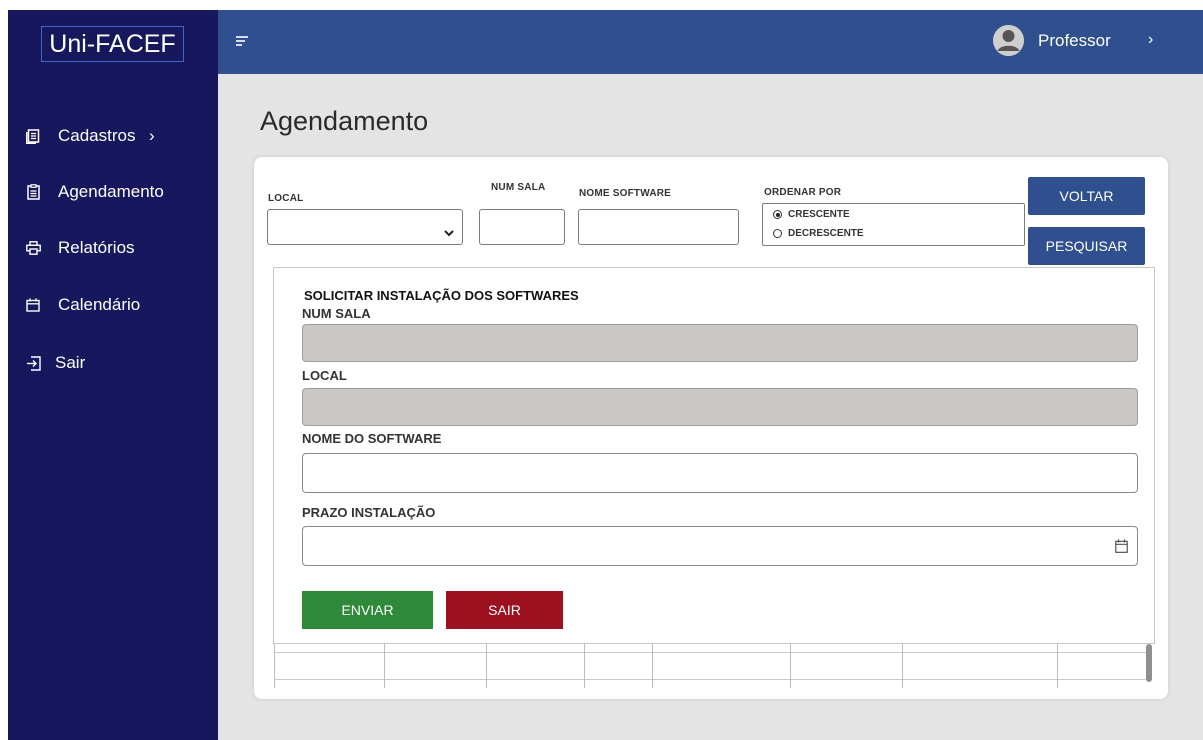 This screenshot has height=740, width=1203. I want to click on sidebar-item-cadastros: Cadastros ›, so click(113, 136).